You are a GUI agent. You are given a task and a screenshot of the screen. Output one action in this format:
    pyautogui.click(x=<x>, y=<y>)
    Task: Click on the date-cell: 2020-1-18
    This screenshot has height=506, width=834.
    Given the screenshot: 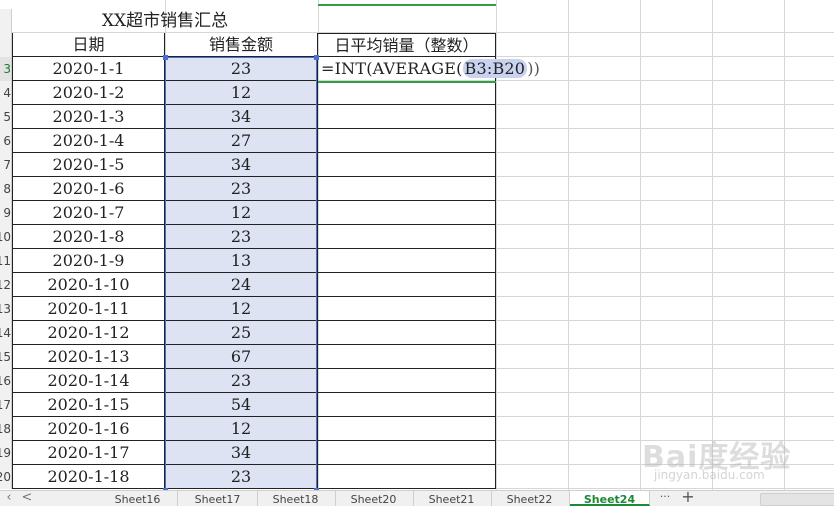 What is the action you would take?
    pyautogui.click(x=88, y=477)
    